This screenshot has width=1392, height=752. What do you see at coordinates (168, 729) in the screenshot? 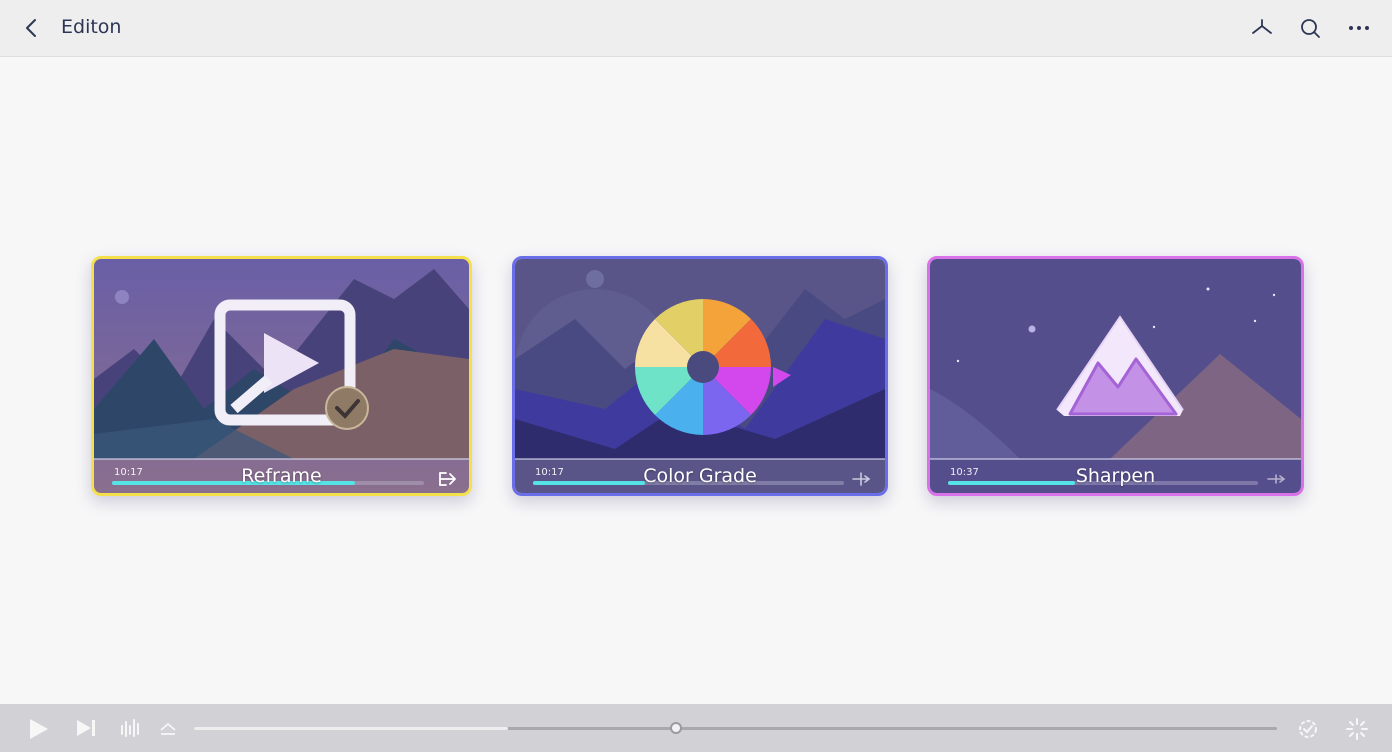
I see `eject-icon` at bounding box center [168, 729].